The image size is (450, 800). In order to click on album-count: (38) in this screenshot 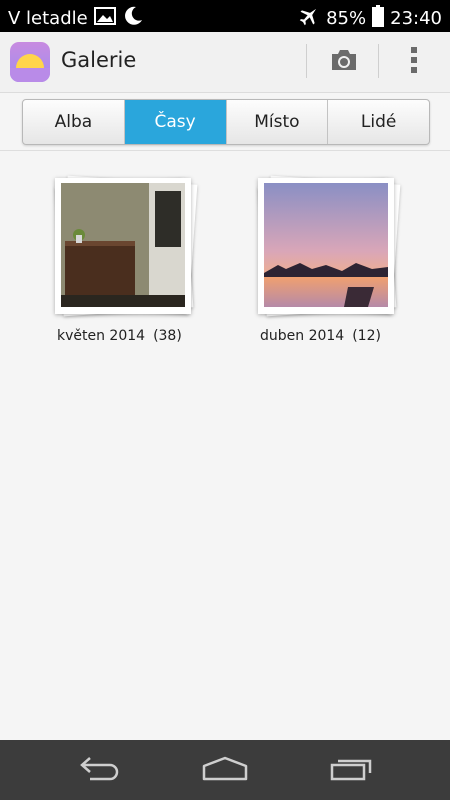, I will do `click(167, 336)`.